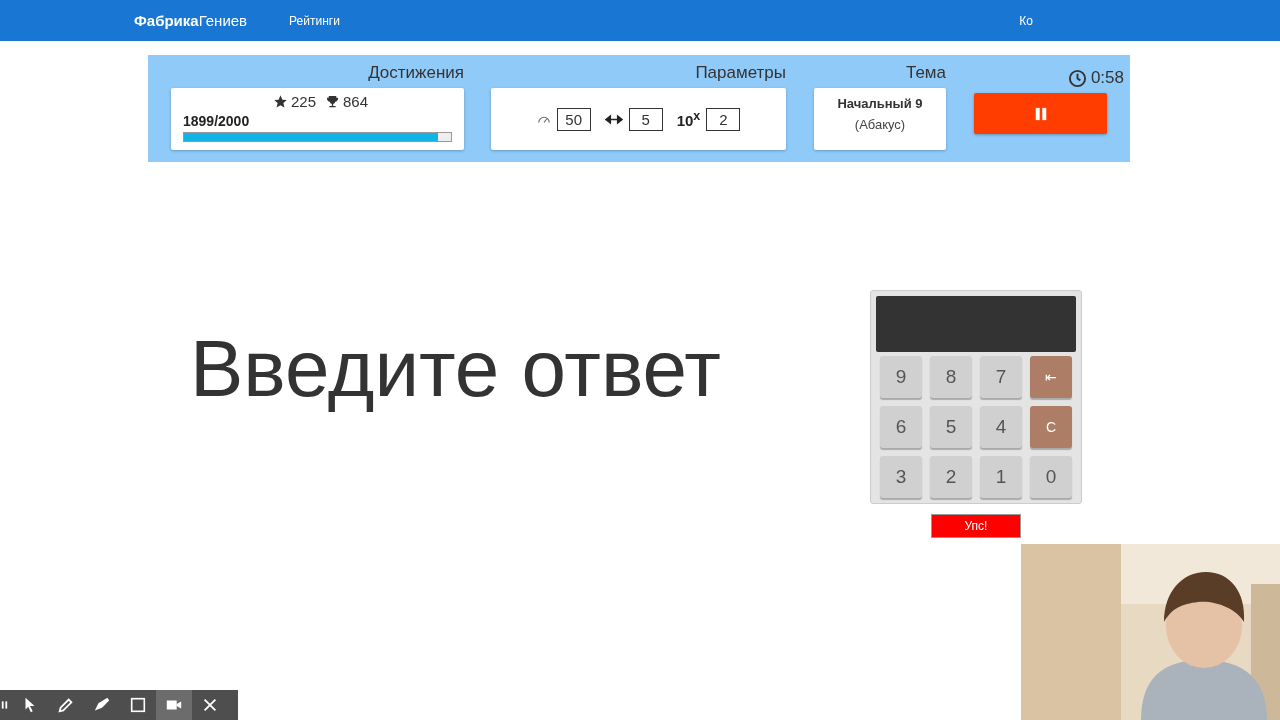 This screenshot has width=1280, height=720. What do you see at coordinates (1001, 377) in the screenshot?
I see `keypad-key: 7` at bounding box center [1001, 377].